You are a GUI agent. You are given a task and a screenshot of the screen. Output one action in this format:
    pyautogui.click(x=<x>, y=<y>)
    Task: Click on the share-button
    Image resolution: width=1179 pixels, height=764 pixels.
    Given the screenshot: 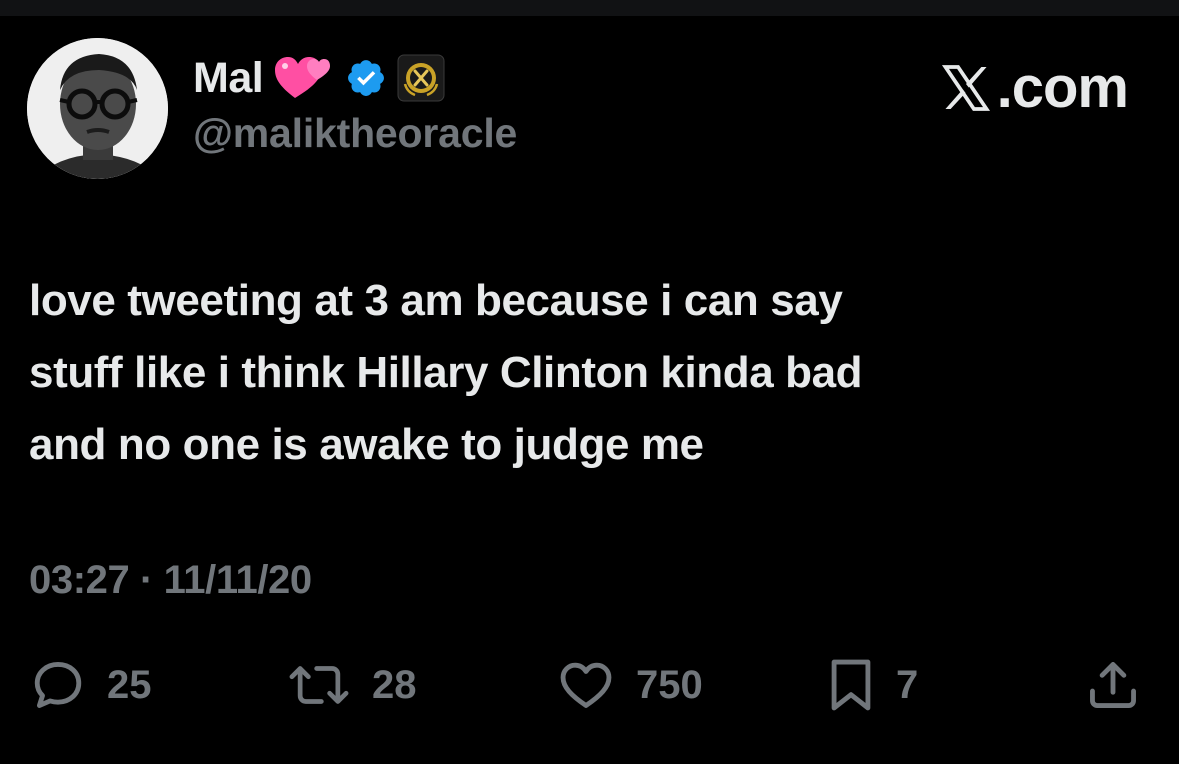 What is the action you would take?
    pyautogui.click(x=1113, y=685)
    